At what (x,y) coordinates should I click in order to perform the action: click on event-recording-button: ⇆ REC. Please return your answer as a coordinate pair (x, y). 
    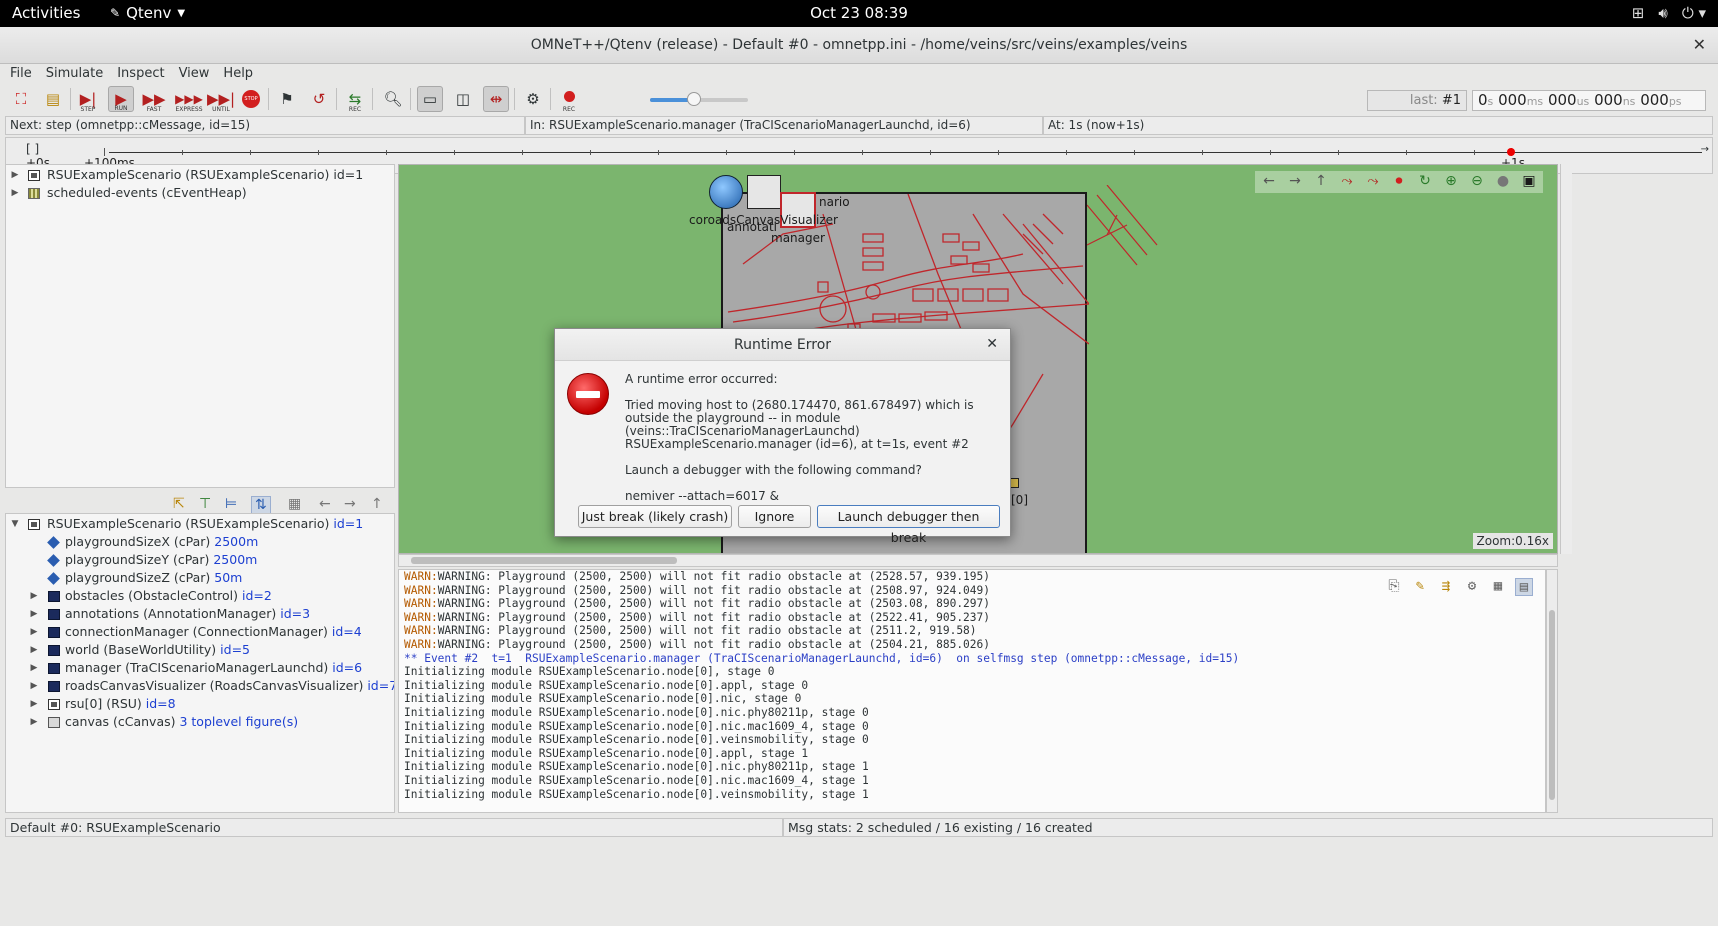
    Looking at the image, I should click on (355, 99).